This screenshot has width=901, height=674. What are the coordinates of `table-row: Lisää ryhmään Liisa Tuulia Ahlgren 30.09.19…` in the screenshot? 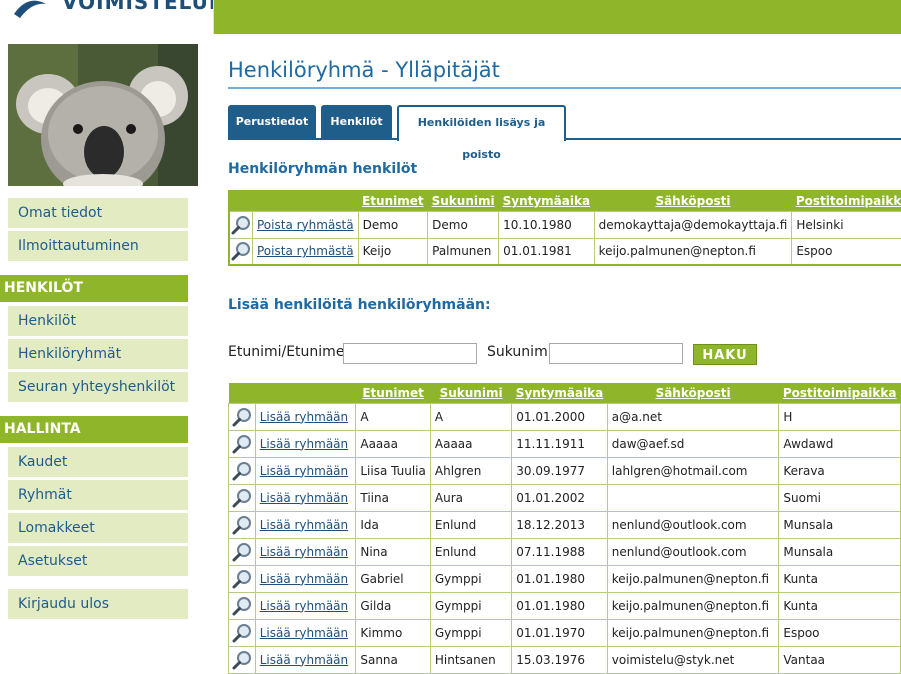 It's located at (564, 470).